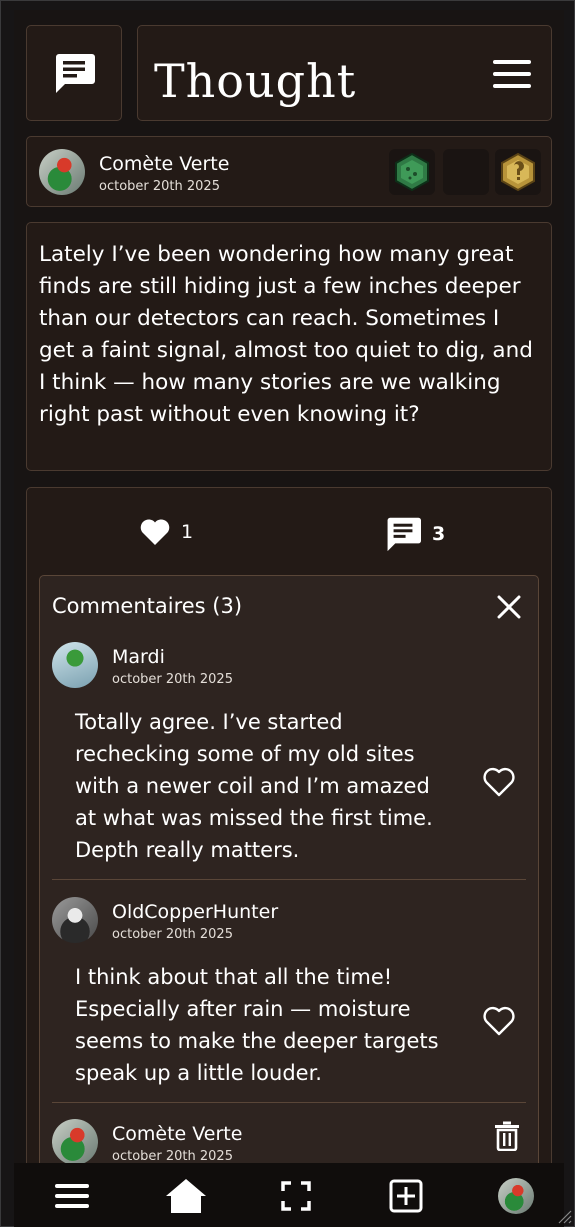 The width and height of the screenshot is (575, 1227). What do you see at coordinates (466, 172) in the screenshot?
I see `empty-badge-slot` at bounding box center [466, 172].